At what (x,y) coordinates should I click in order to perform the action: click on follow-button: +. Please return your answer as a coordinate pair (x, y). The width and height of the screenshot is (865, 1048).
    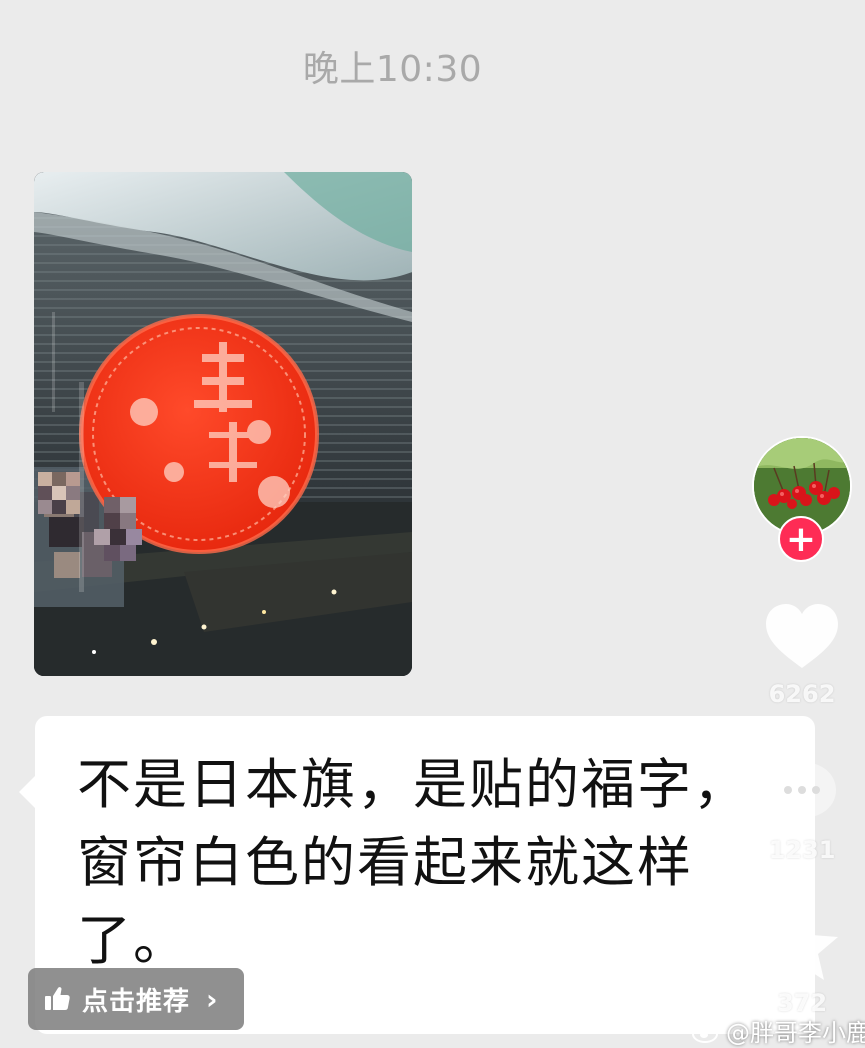
    Looking at the image, I should click on (801, 539).